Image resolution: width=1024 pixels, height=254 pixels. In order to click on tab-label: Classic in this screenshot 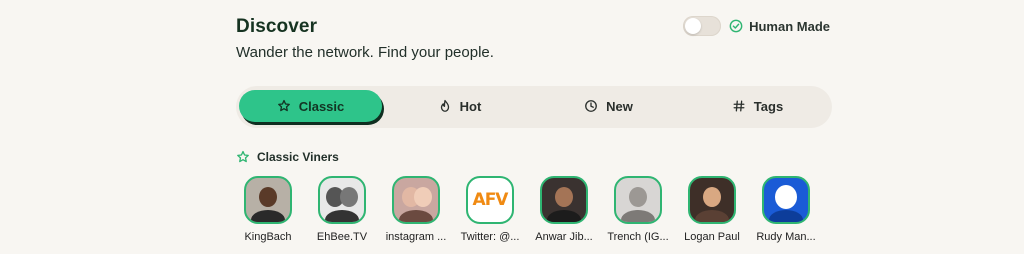, I will do `click(321, 106)`.